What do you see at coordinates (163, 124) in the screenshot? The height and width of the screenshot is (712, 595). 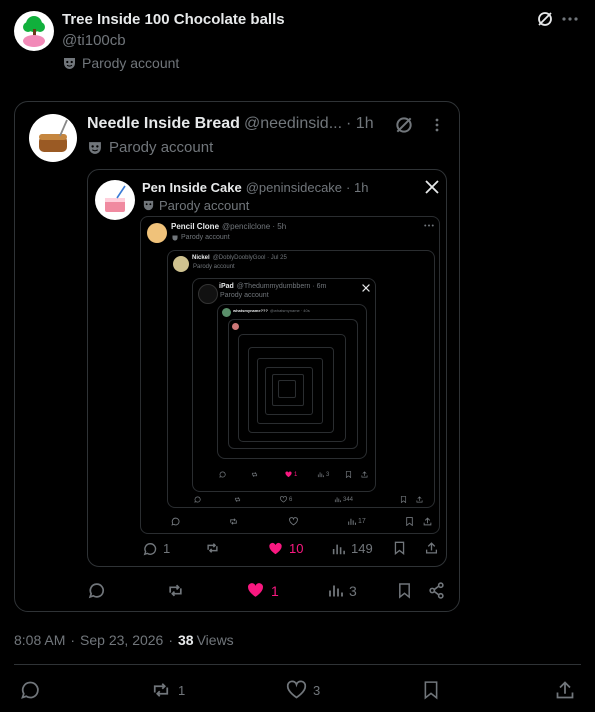 I see `quote1-name: Needle Inside Bread` at bounding box center [163, 124].